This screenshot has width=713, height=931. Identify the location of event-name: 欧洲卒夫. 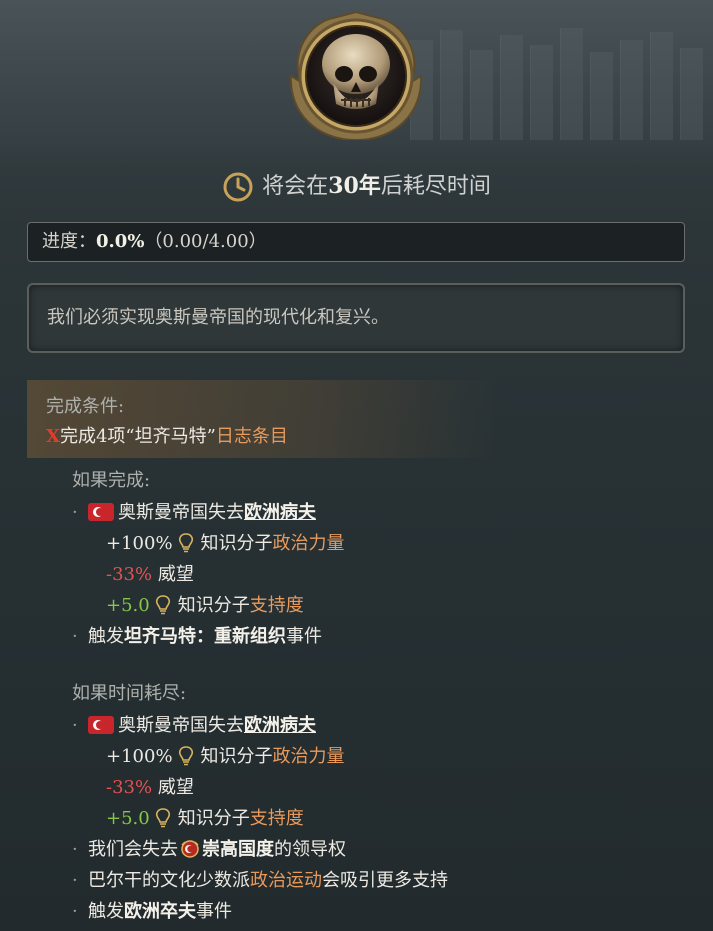
(160, 911).